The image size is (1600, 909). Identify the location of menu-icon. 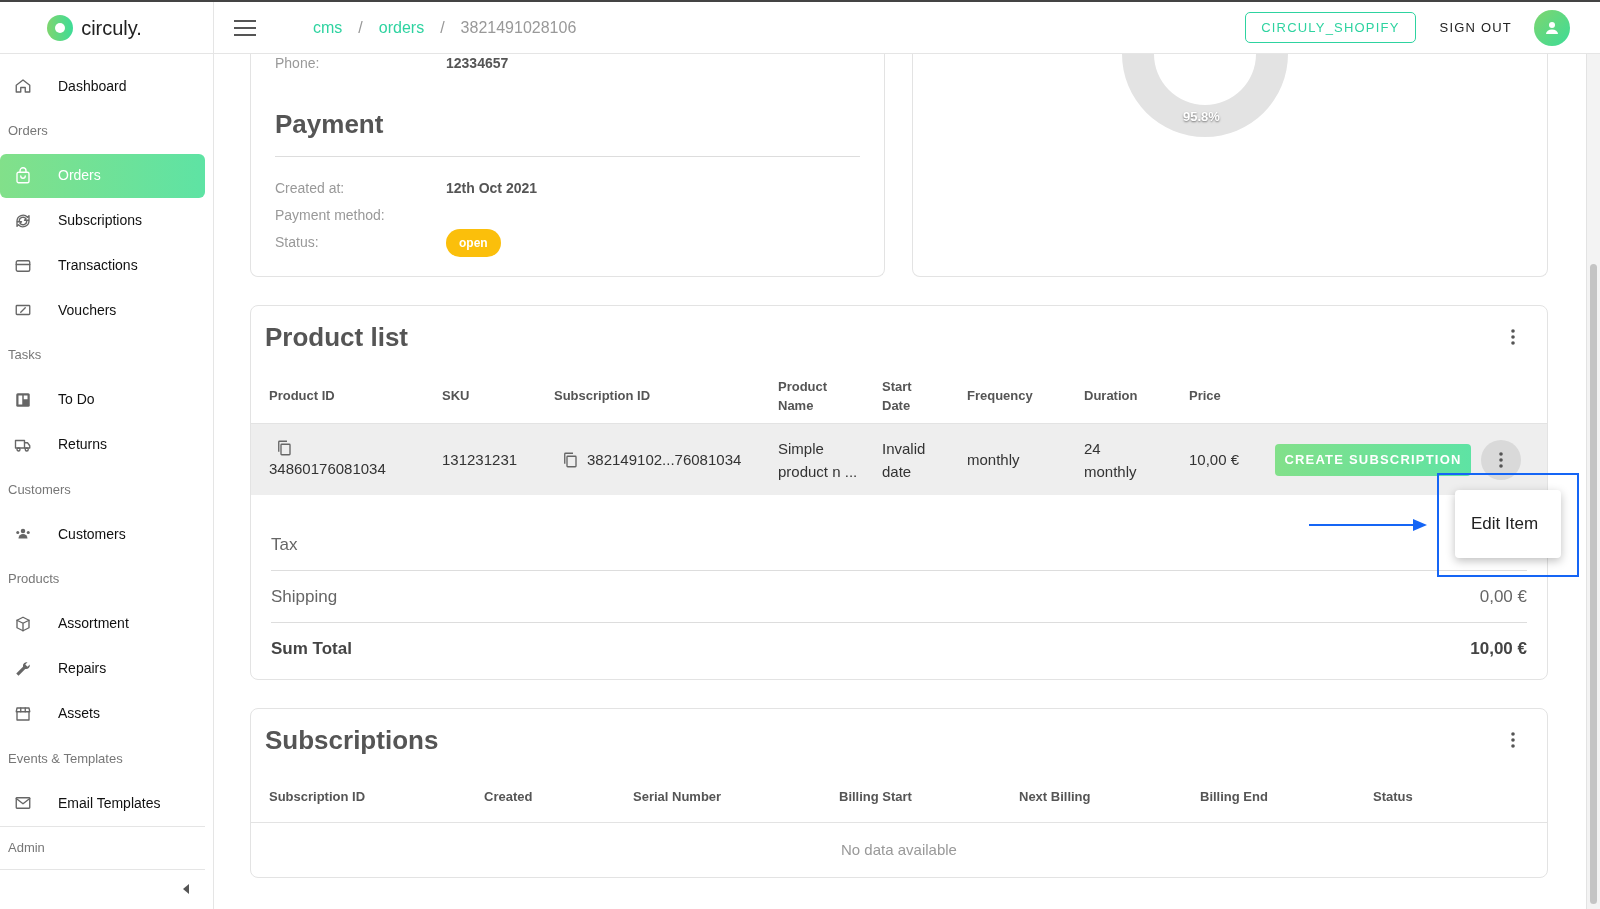
(245, 27).